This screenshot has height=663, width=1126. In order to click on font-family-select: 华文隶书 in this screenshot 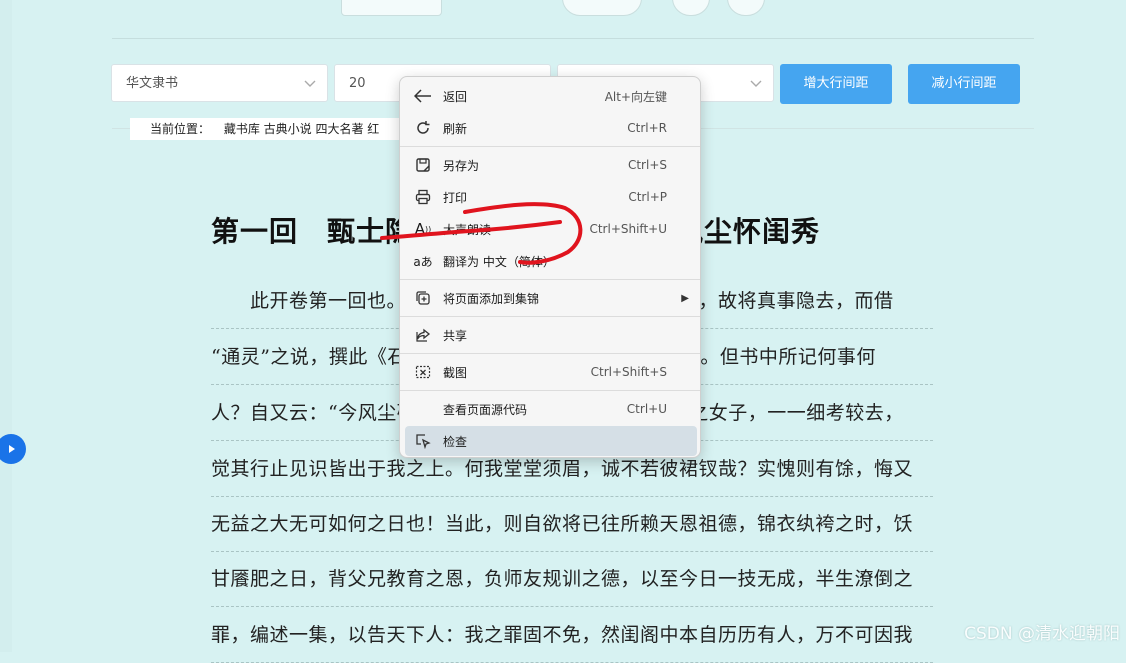, I will do `click(219, 83)`.